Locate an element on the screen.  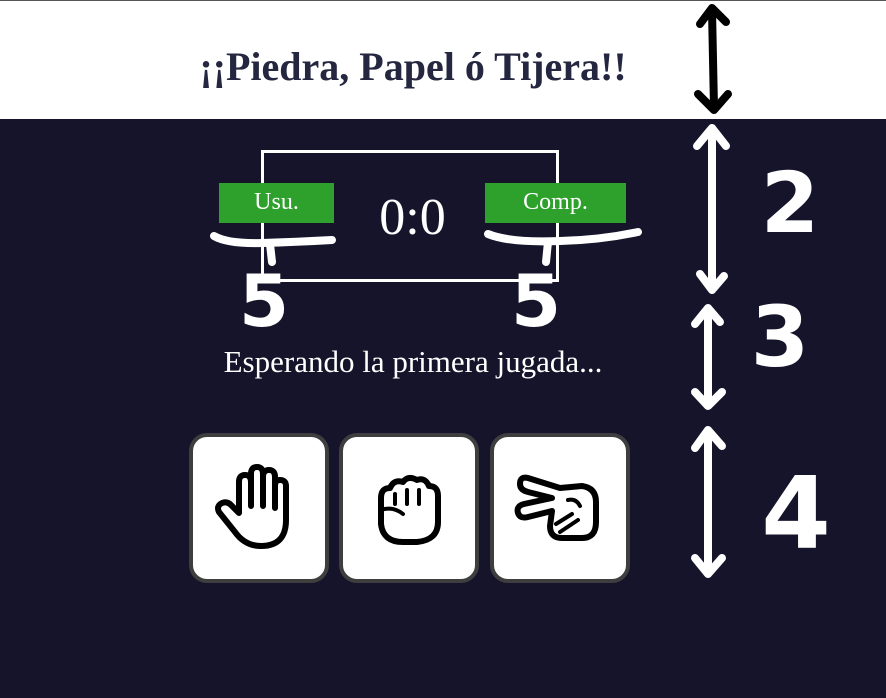
page-title: ¡¡Piedra, Papel ó Tijera!! is located at coordinates (413, 66).